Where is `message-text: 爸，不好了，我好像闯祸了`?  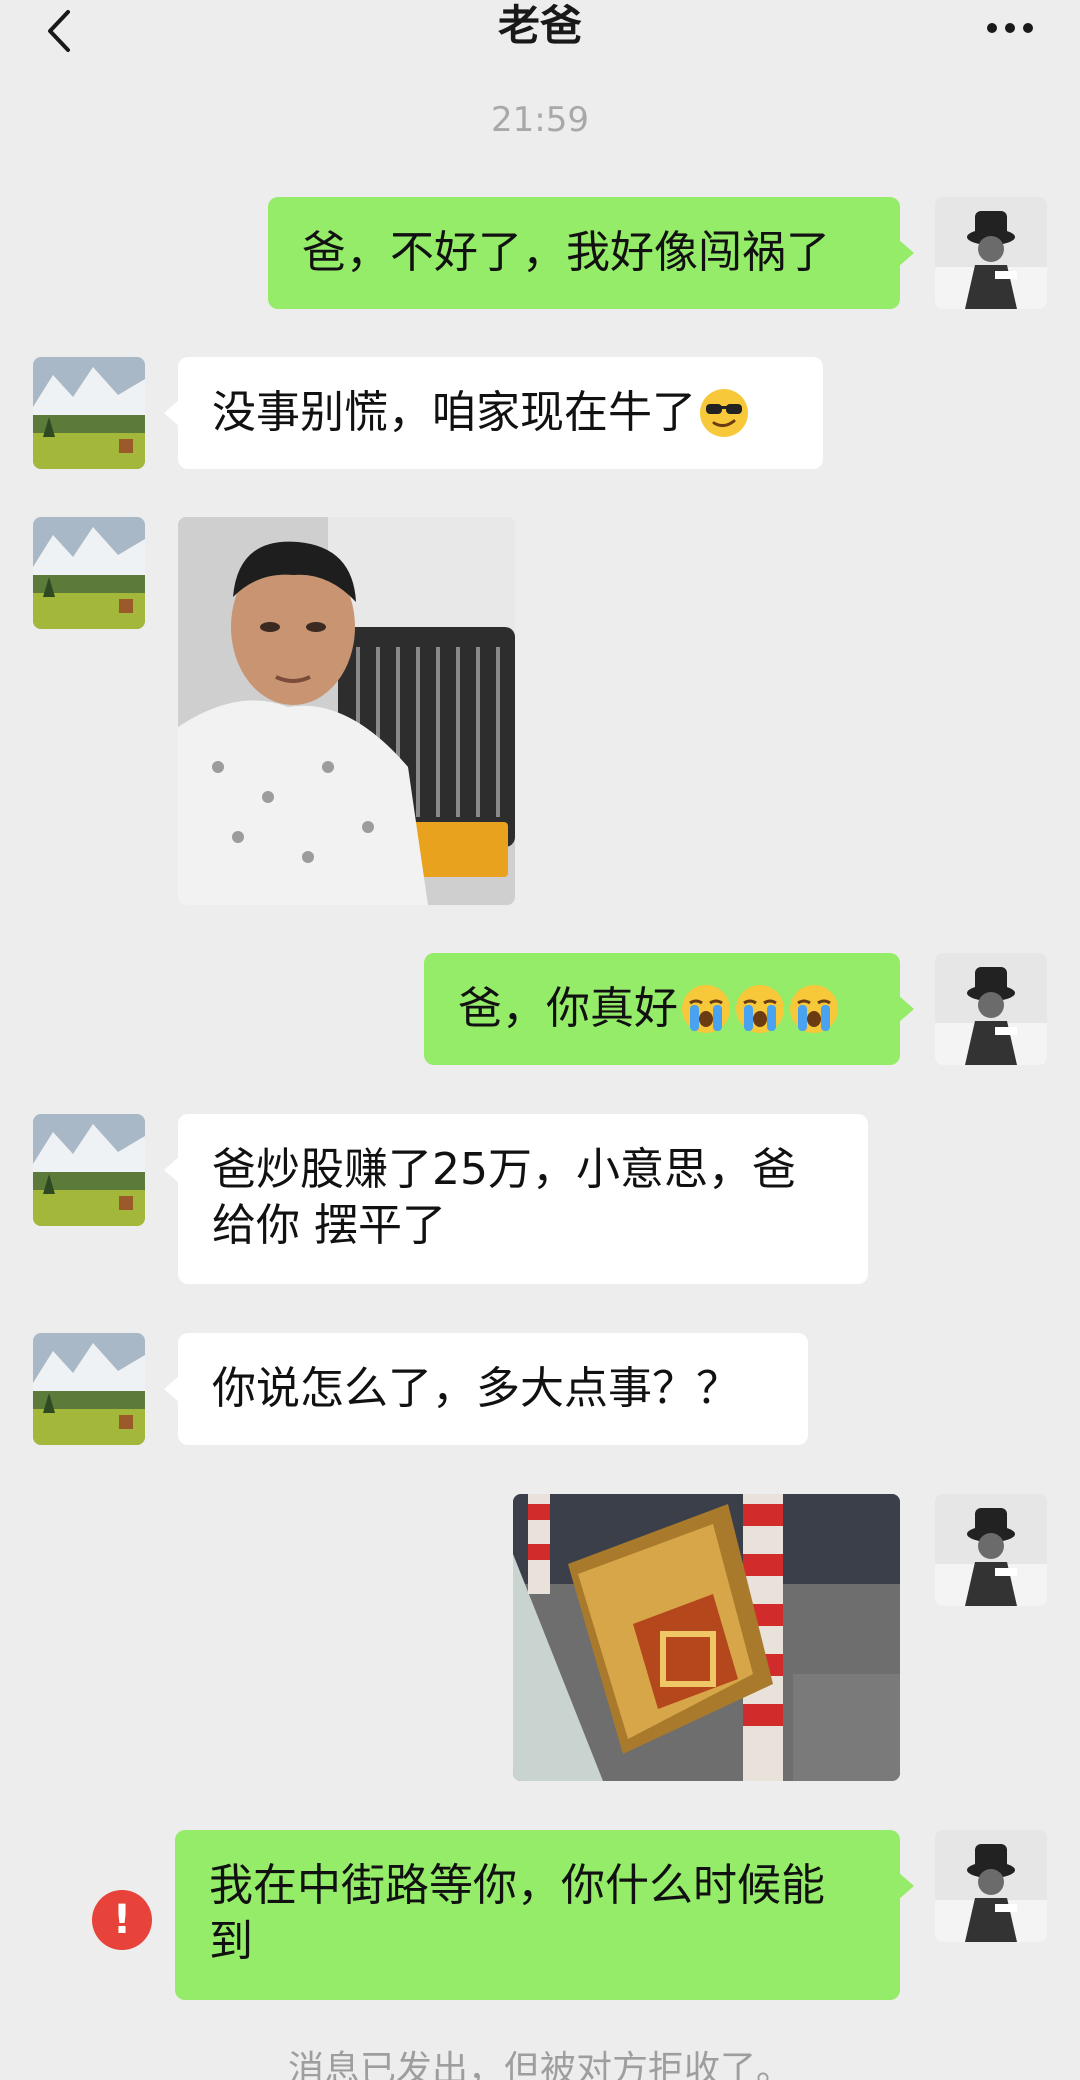 message-text: 爸，不好了，我好像闯祸了 is located at coordinates (566, 252).